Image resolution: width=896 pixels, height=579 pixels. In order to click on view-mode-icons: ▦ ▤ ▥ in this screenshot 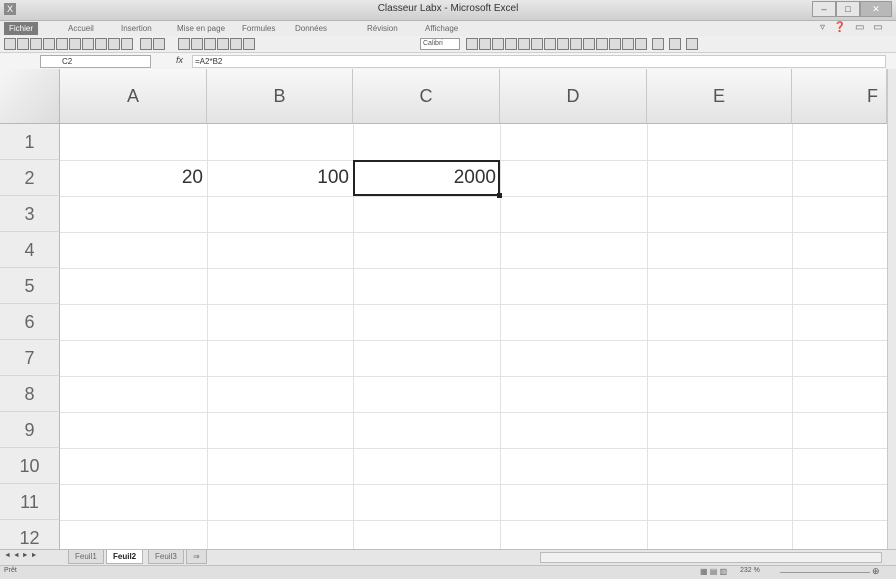, I will do `click(713, 571)`.